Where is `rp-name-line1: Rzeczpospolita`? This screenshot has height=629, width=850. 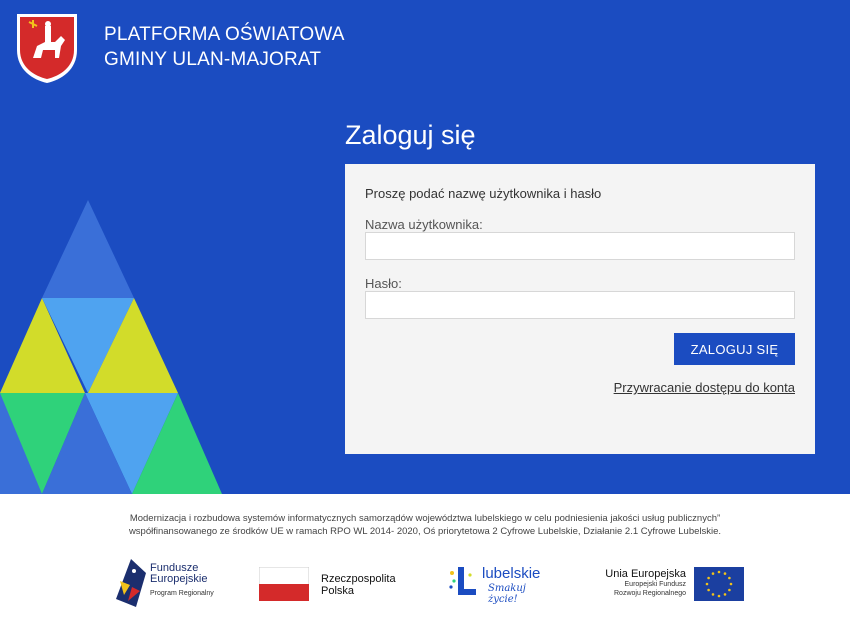
rp-name-line1: Rzeczpospolita is located at coordinates (358, 579).